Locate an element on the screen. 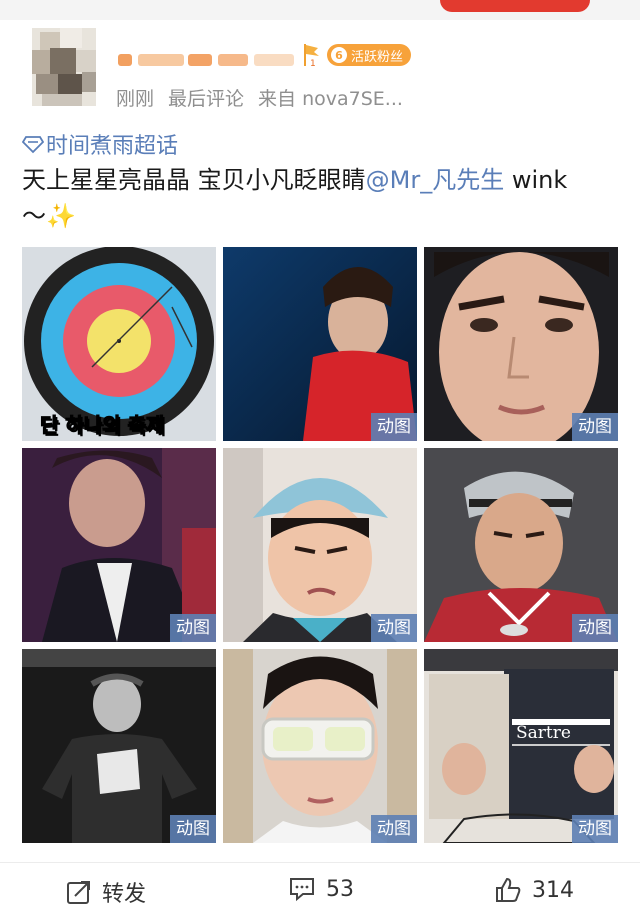 This screenshot has height=917, width=640. fan-level: 6 is located at coordinates (339, 55).